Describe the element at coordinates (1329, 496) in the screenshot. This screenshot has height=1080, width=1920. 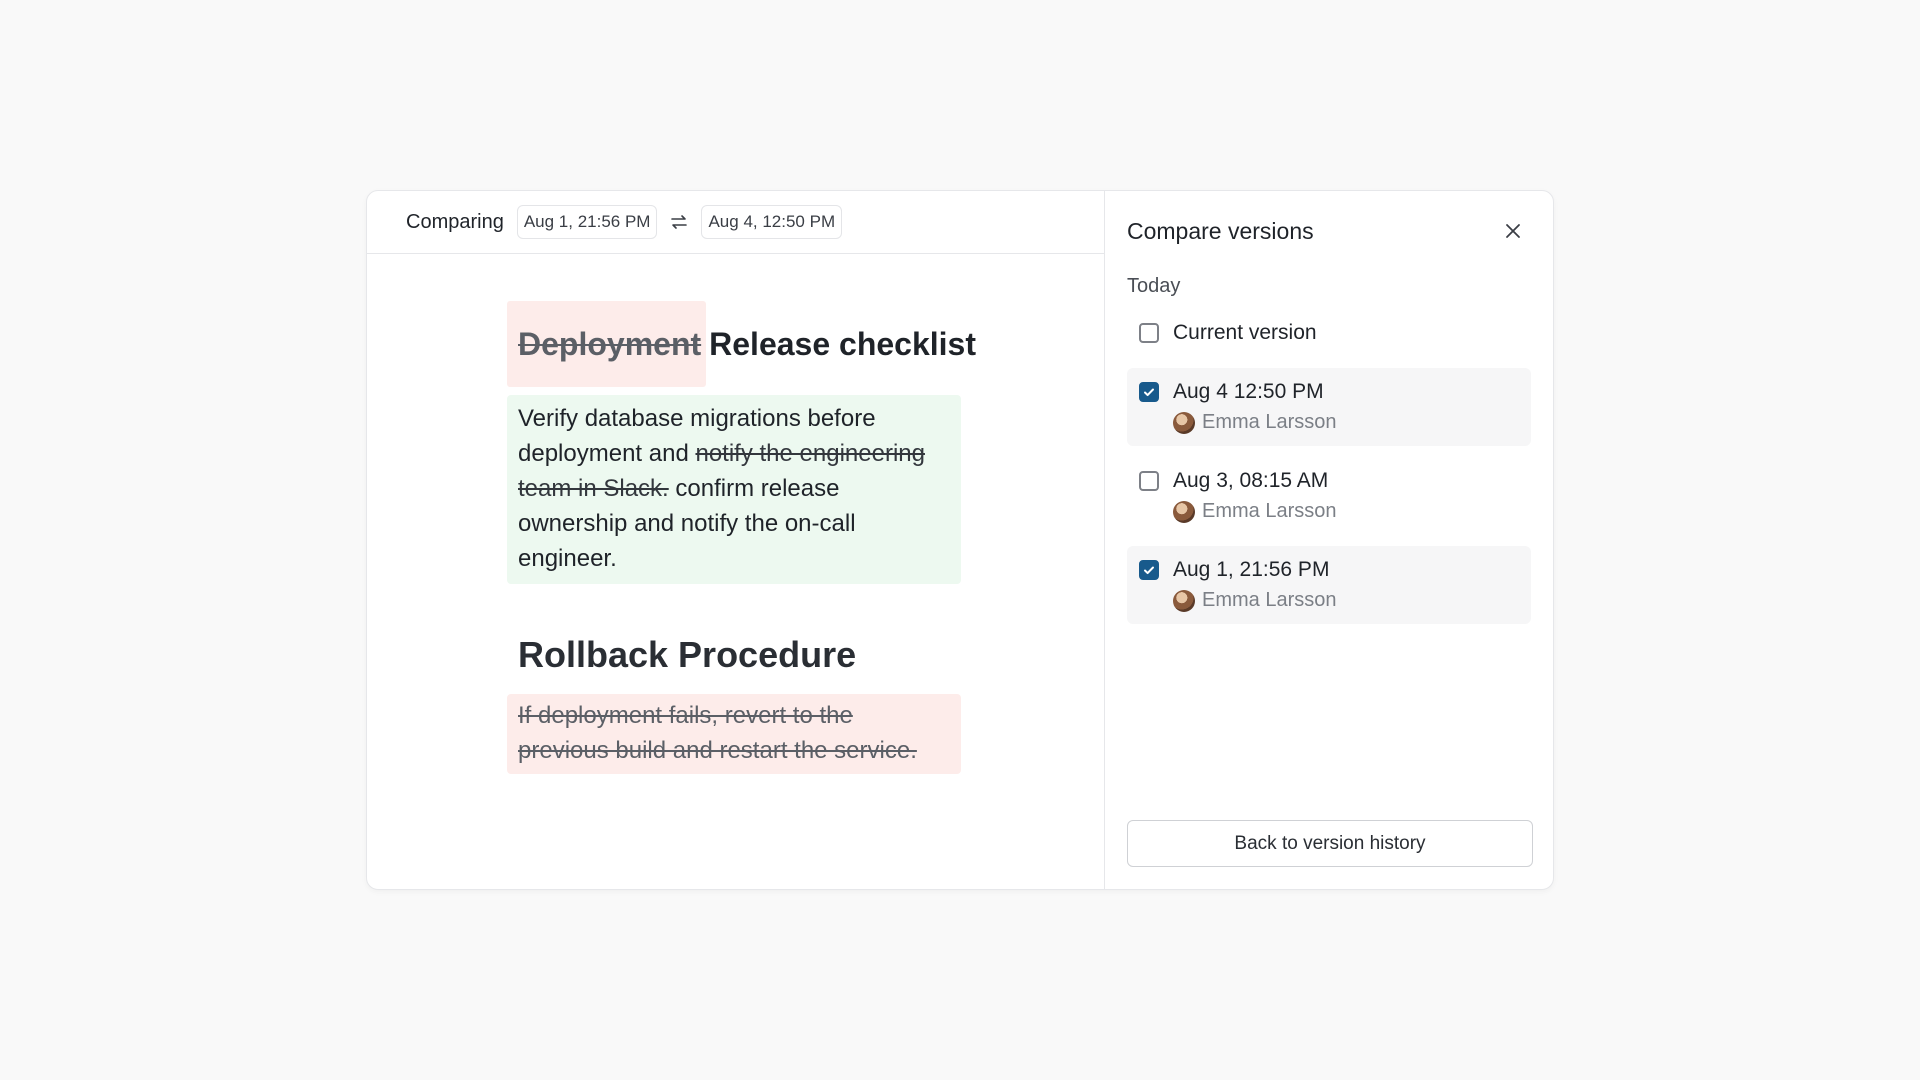
I see `version-item: Aug 3, 08:15 AM Emma Larsson` at that location.